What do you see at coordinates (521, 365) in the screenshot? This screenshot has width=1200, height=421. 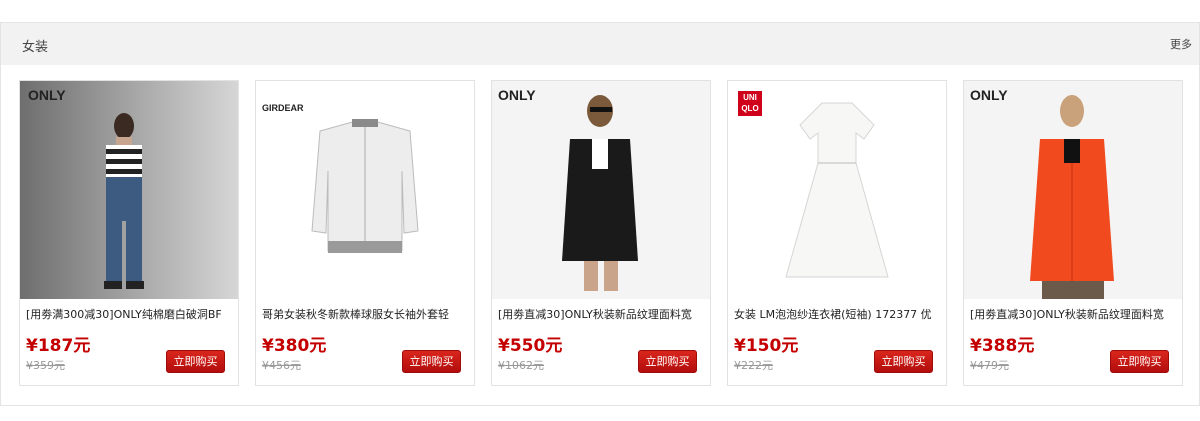 I see `product-old-price: ¥1062元` at bounding box center [521, 365].